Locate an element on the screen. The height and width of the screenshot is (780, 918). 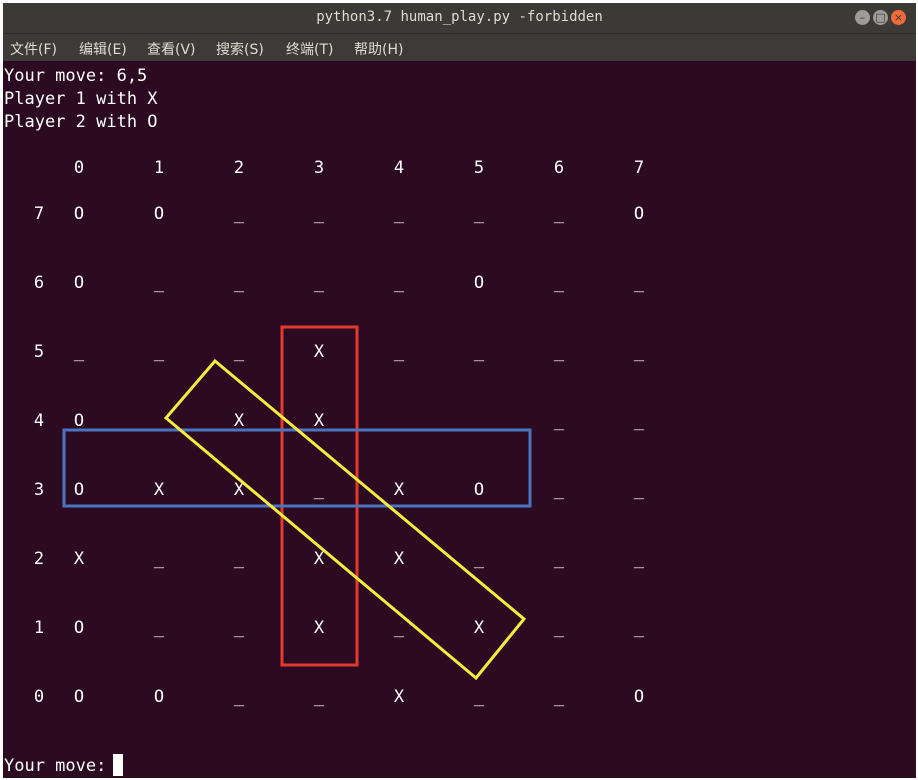
horizontal-line-highlight is located at coordinates (297, 468).